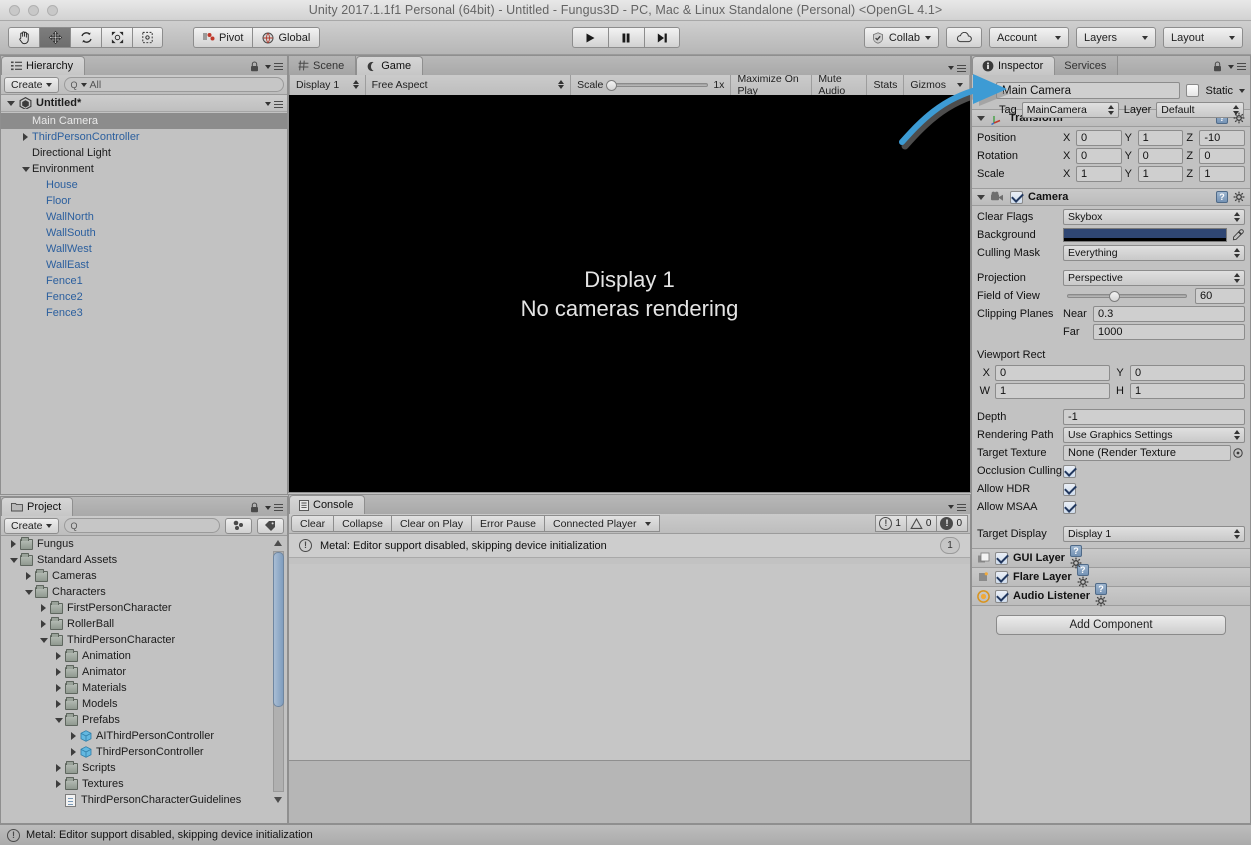 This screenshot has width=1251, height=845. I want to click on project-item: Materials, so click(144, 688).